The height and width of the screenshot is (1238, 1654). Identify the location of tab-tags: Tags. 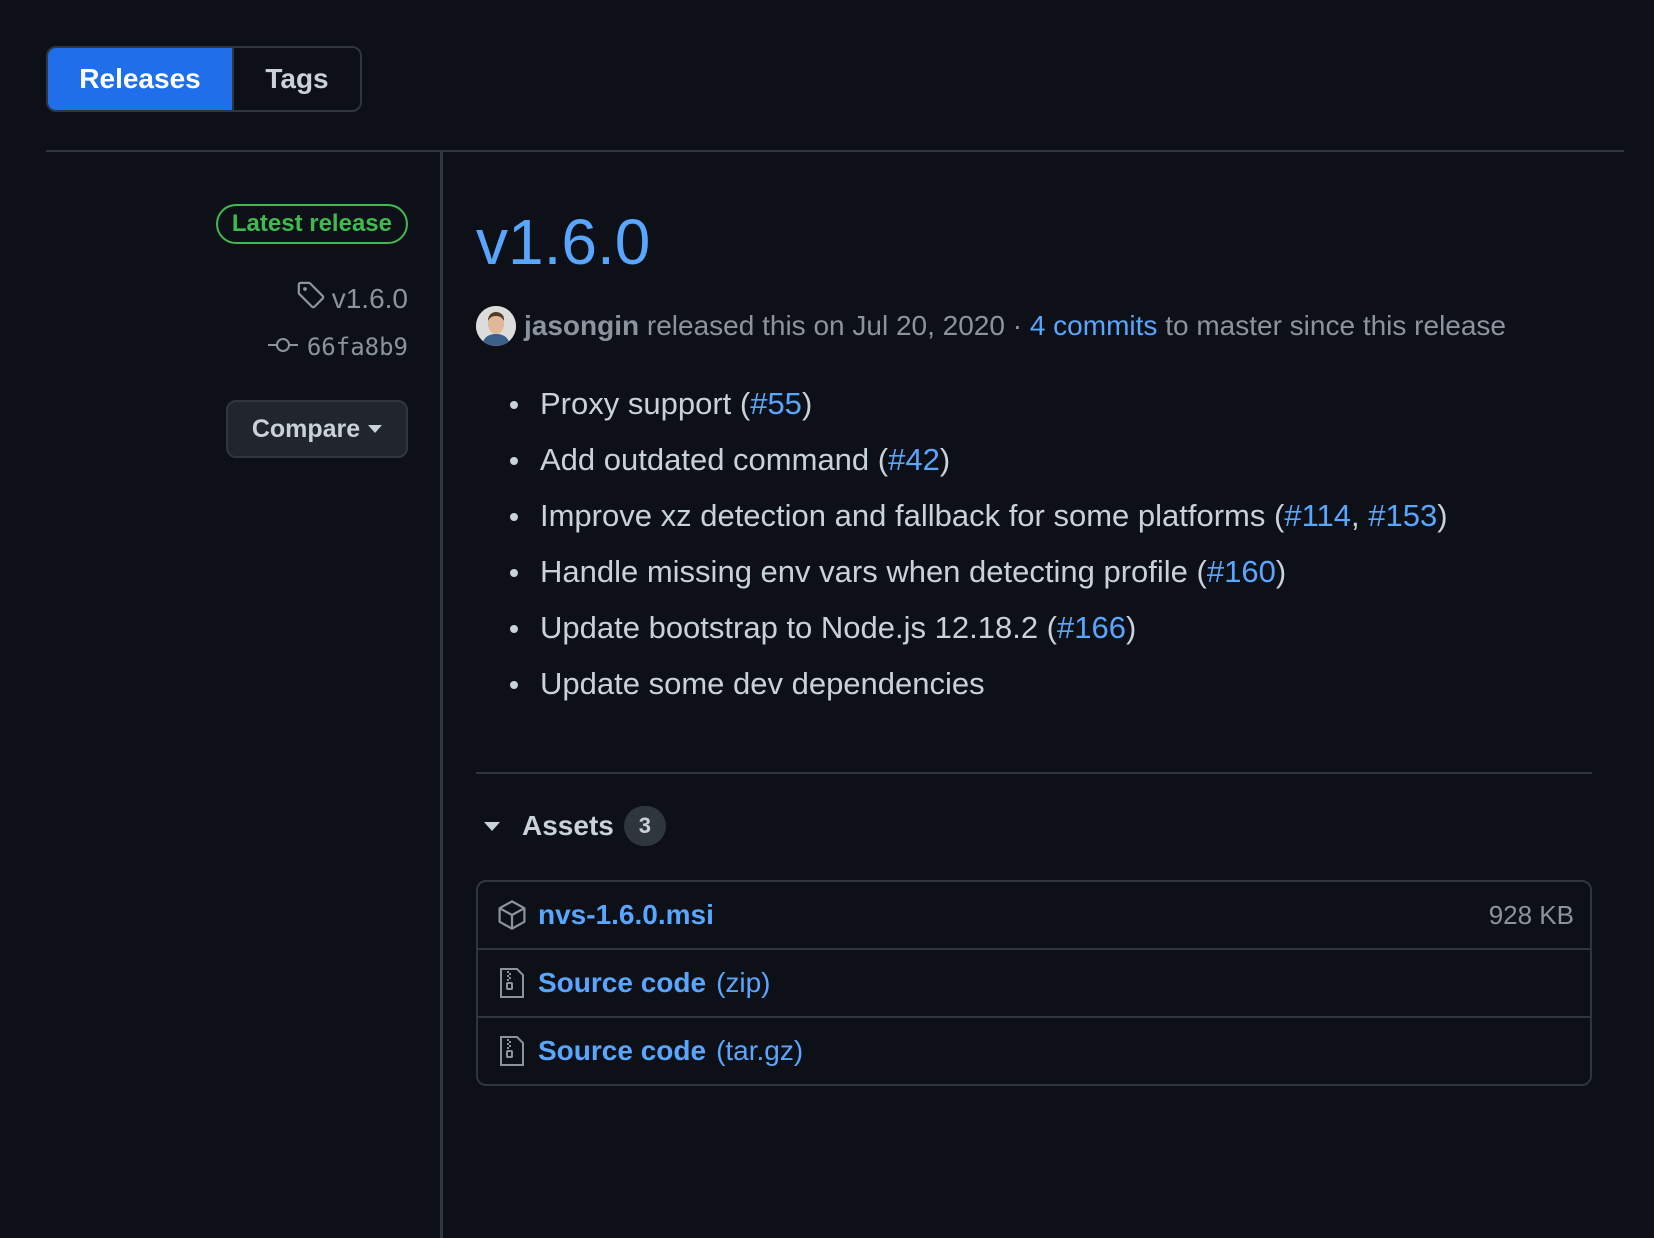
(296, 79).